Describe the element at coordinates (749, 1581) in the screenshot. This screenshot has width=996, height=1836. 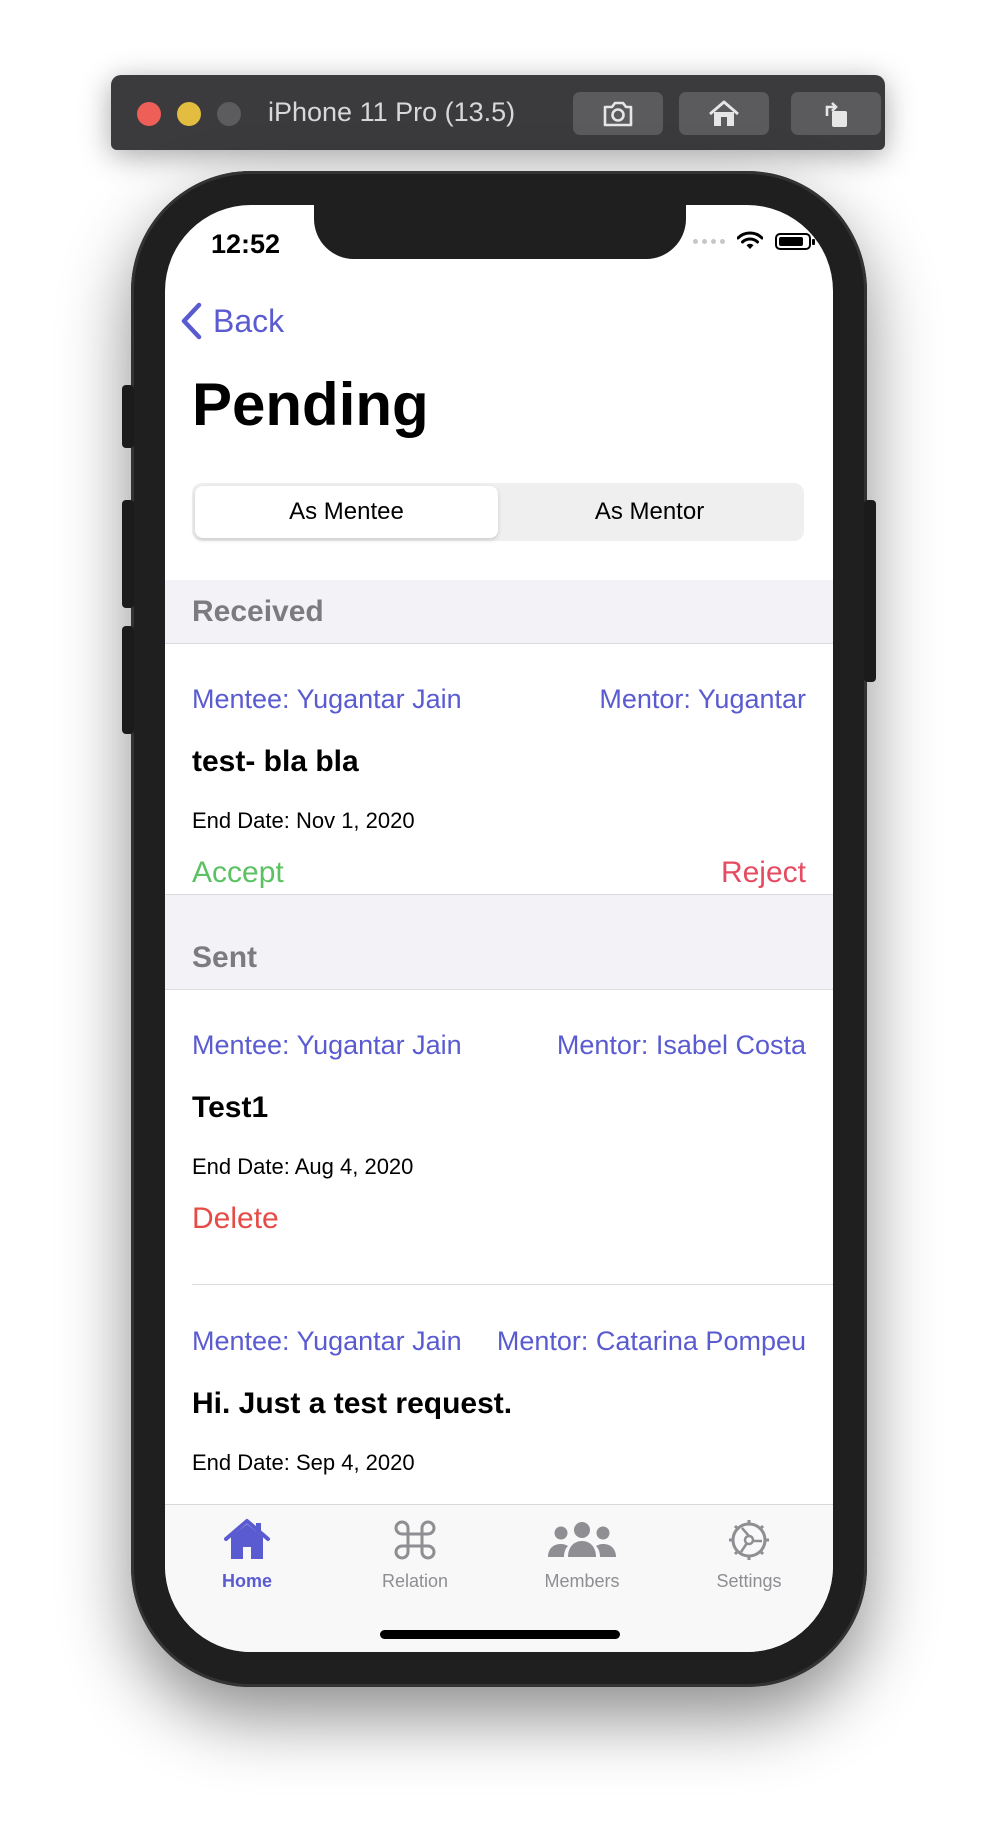
I see `tab-label: Settings` at that location.